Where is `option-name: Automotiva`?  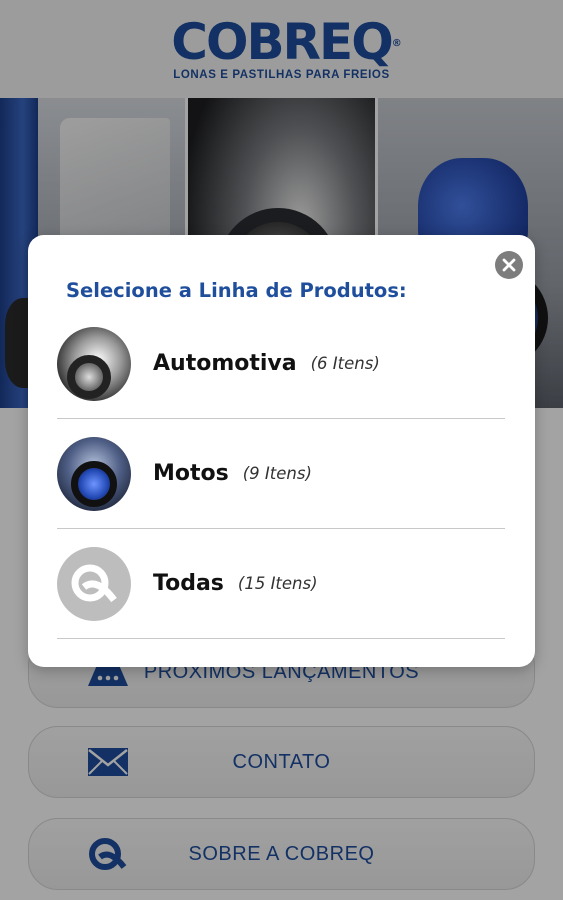 option-name: Automotiva is located at coordinates (225, 363).